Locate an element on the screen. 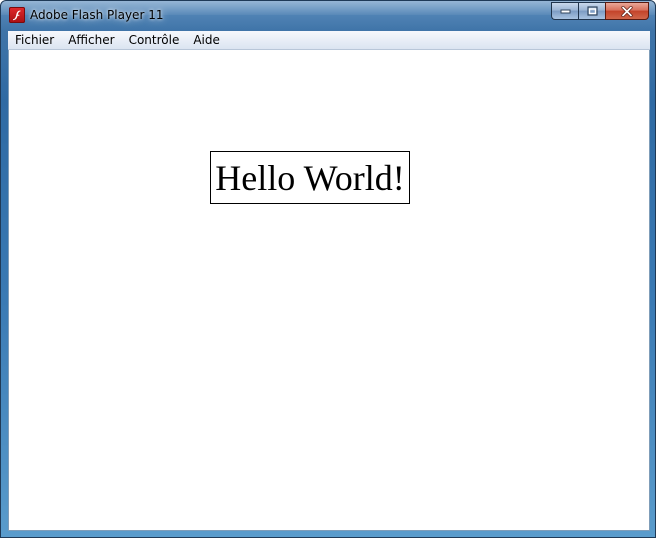 The width and height of the screenshot is (656, 538). flash-player-icon is located at coordinates (17, 15).